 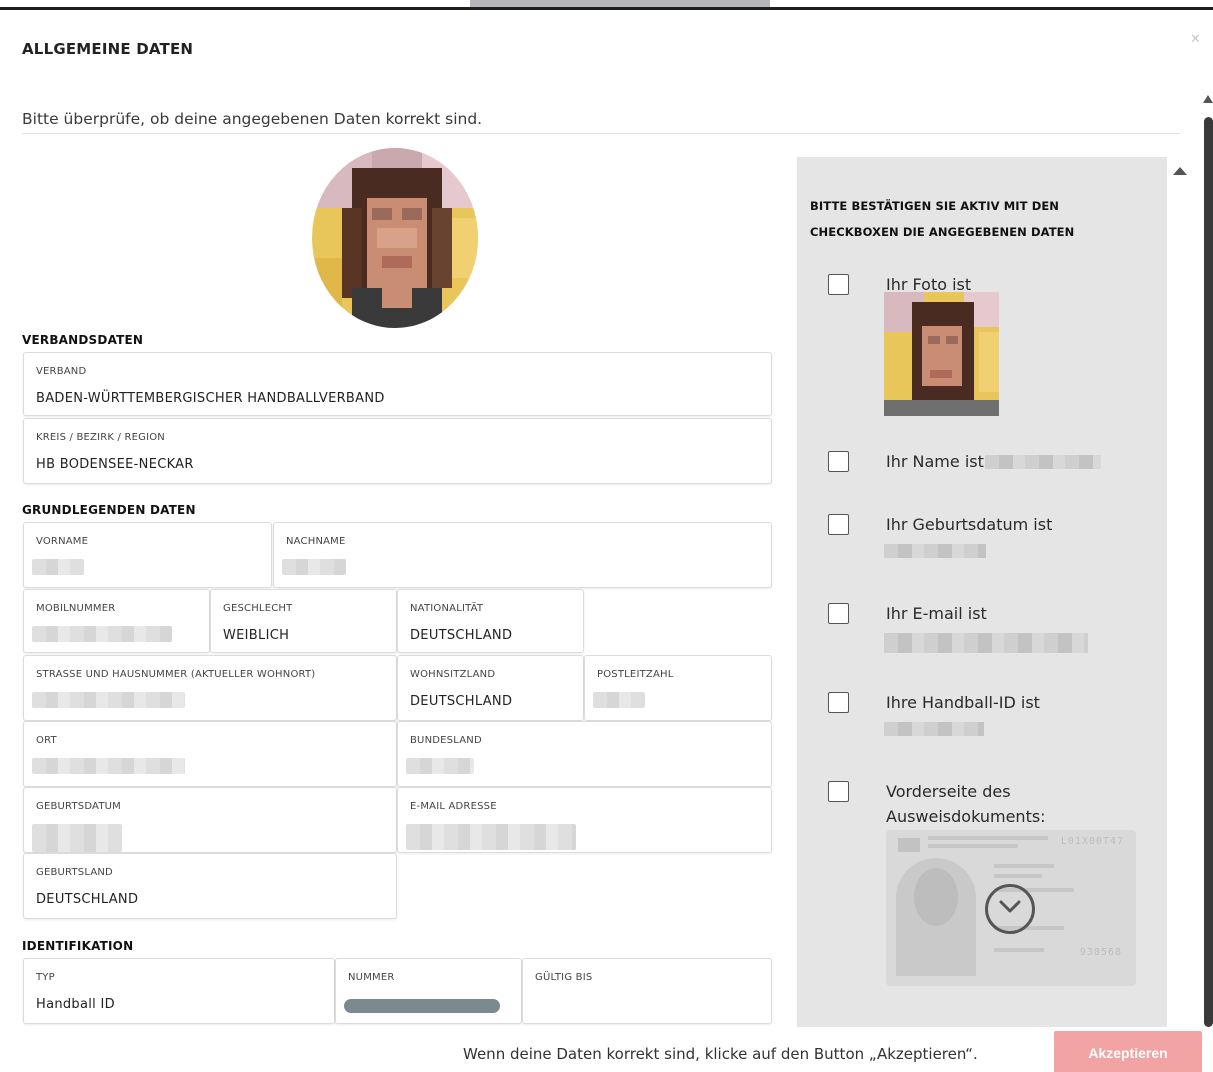 What do you see at coordinates (74, 872) in the screenshot?
I see `field-label: GEBURTSLAND` at bounding box center [74, 872].